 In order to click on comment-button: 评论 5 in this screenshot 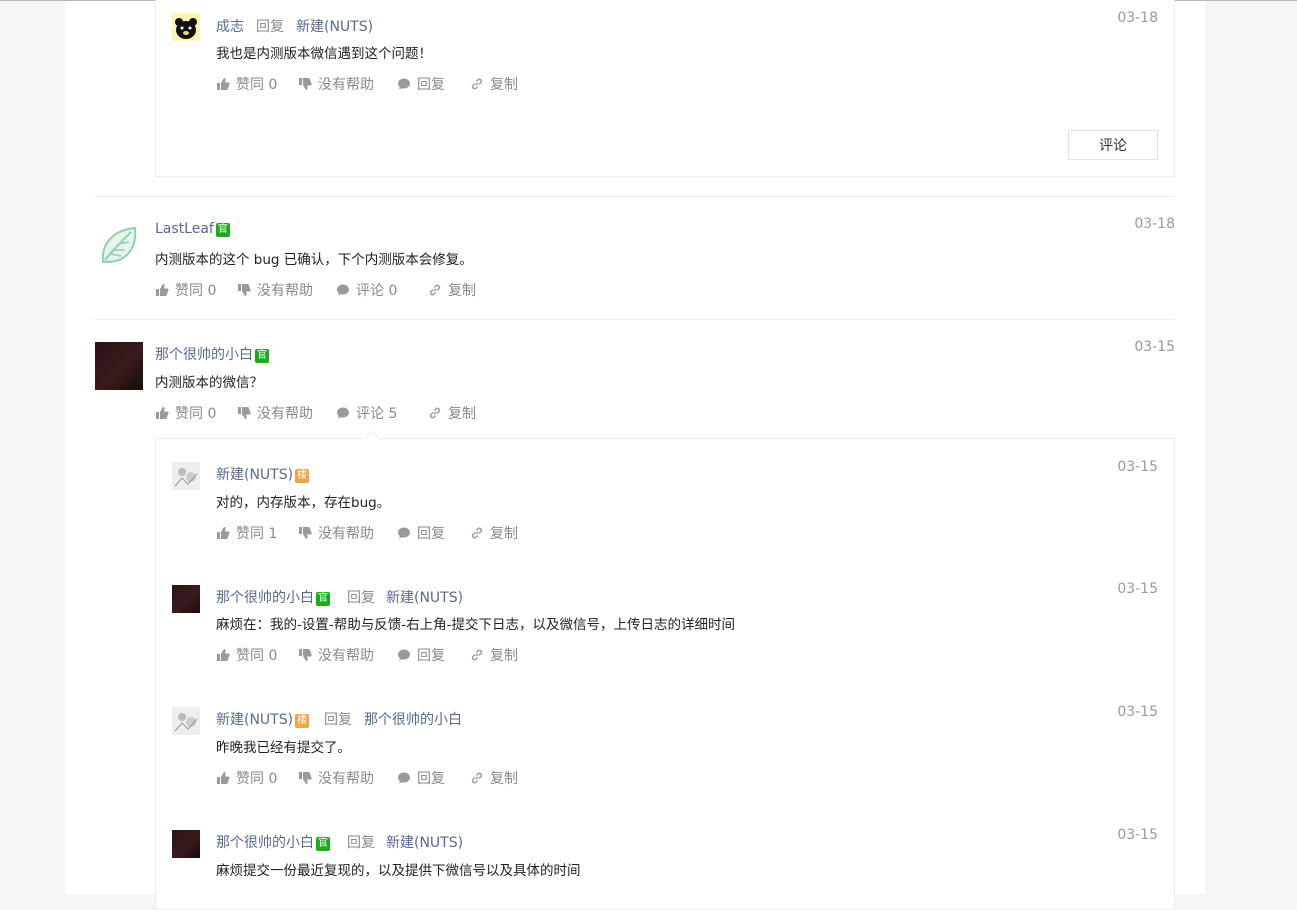, I will do `click(366, 413)`.